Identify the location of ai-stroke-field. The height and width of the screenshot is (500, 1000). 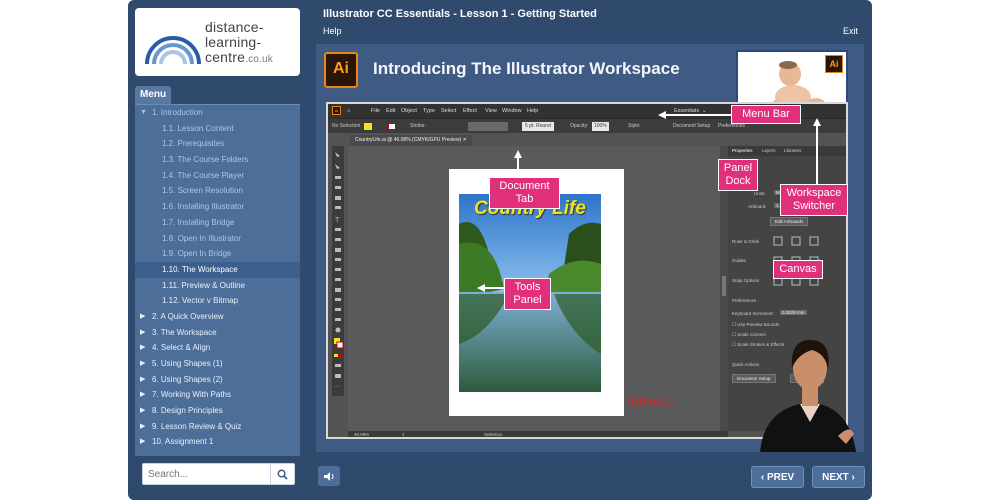
(488, 126).